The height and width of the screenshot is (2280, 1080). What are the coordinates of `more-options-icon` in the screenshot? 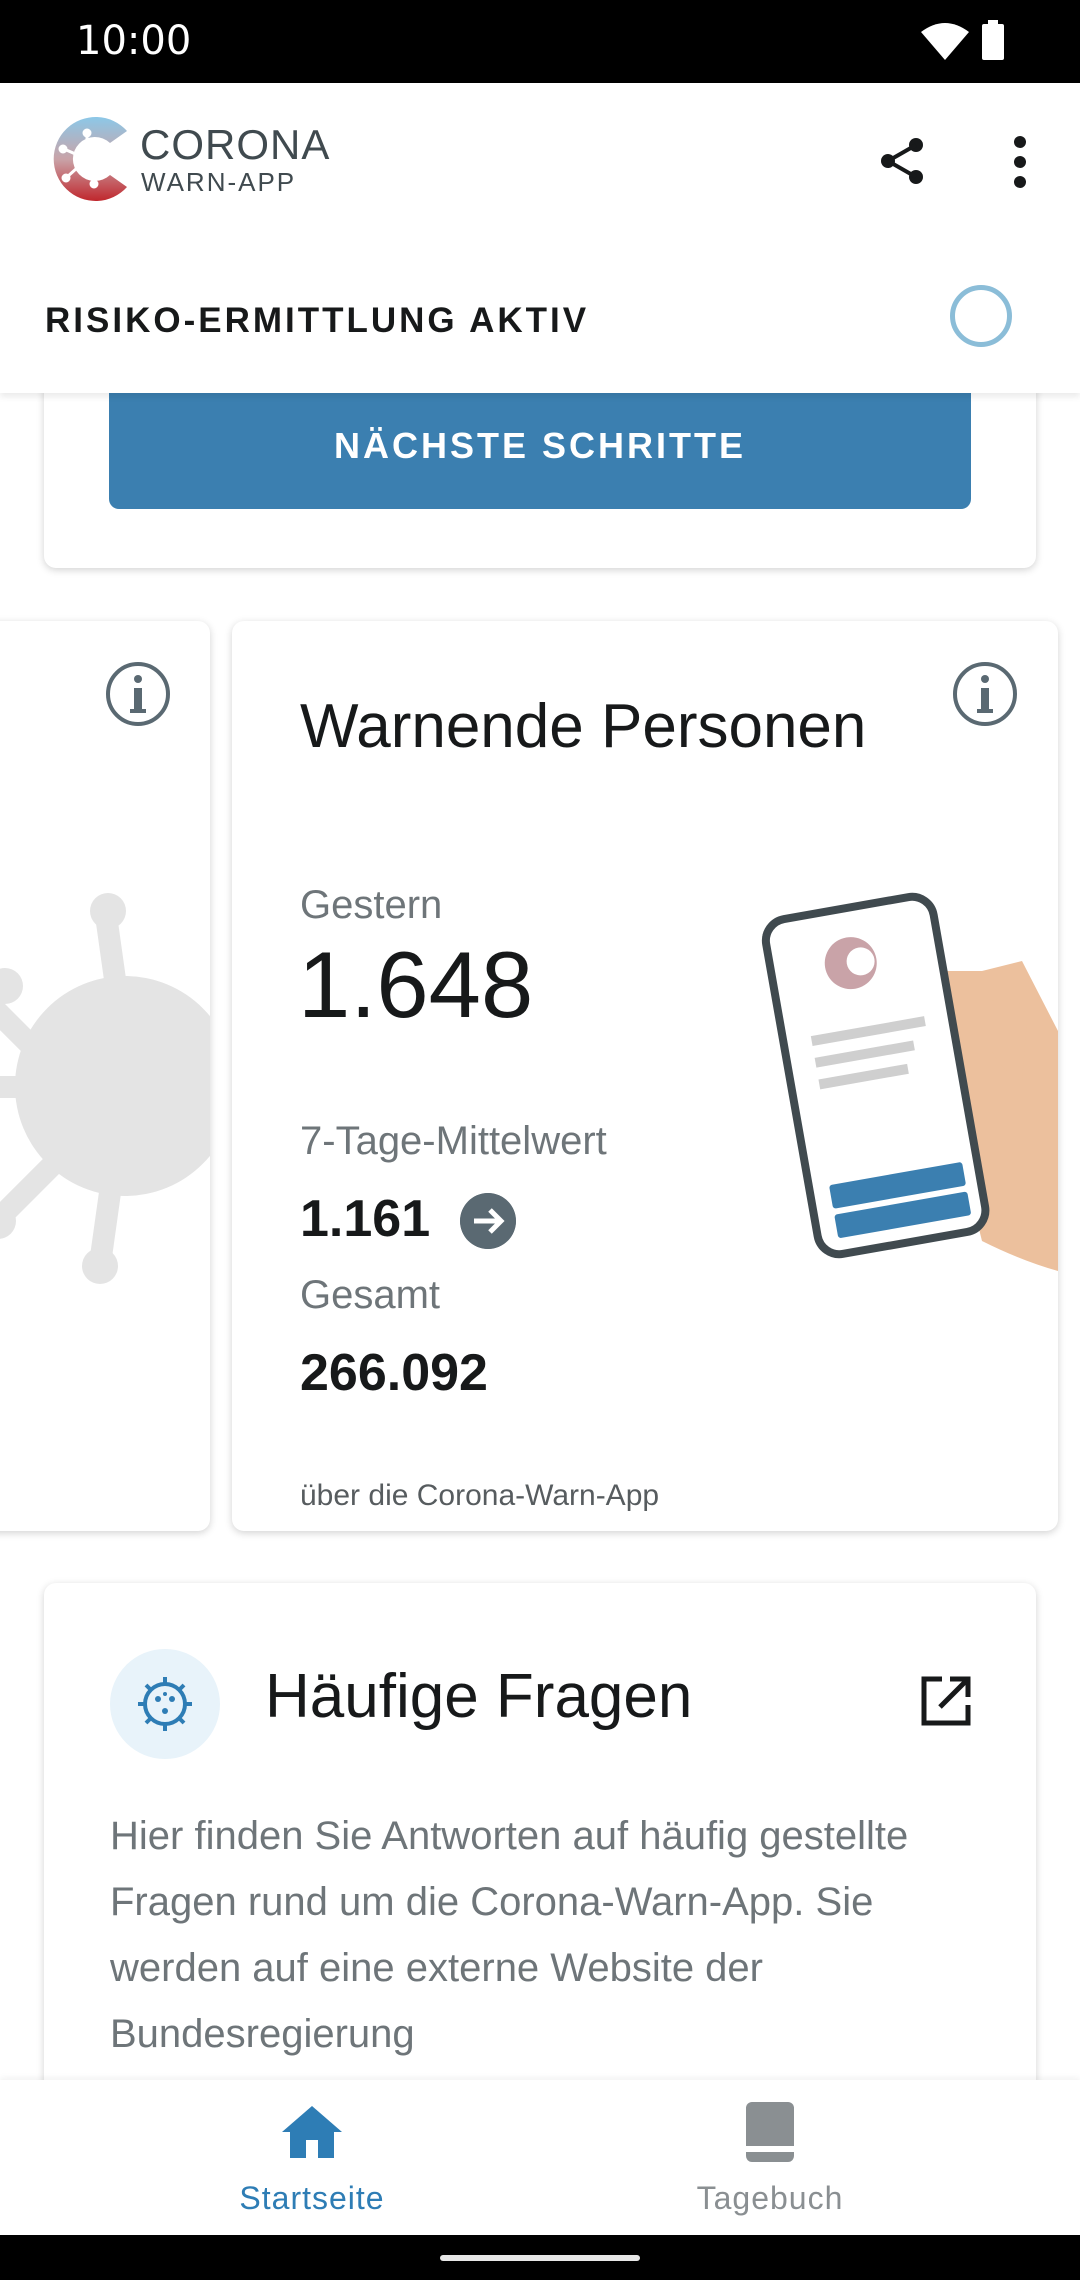 It's located at (1020, 162).